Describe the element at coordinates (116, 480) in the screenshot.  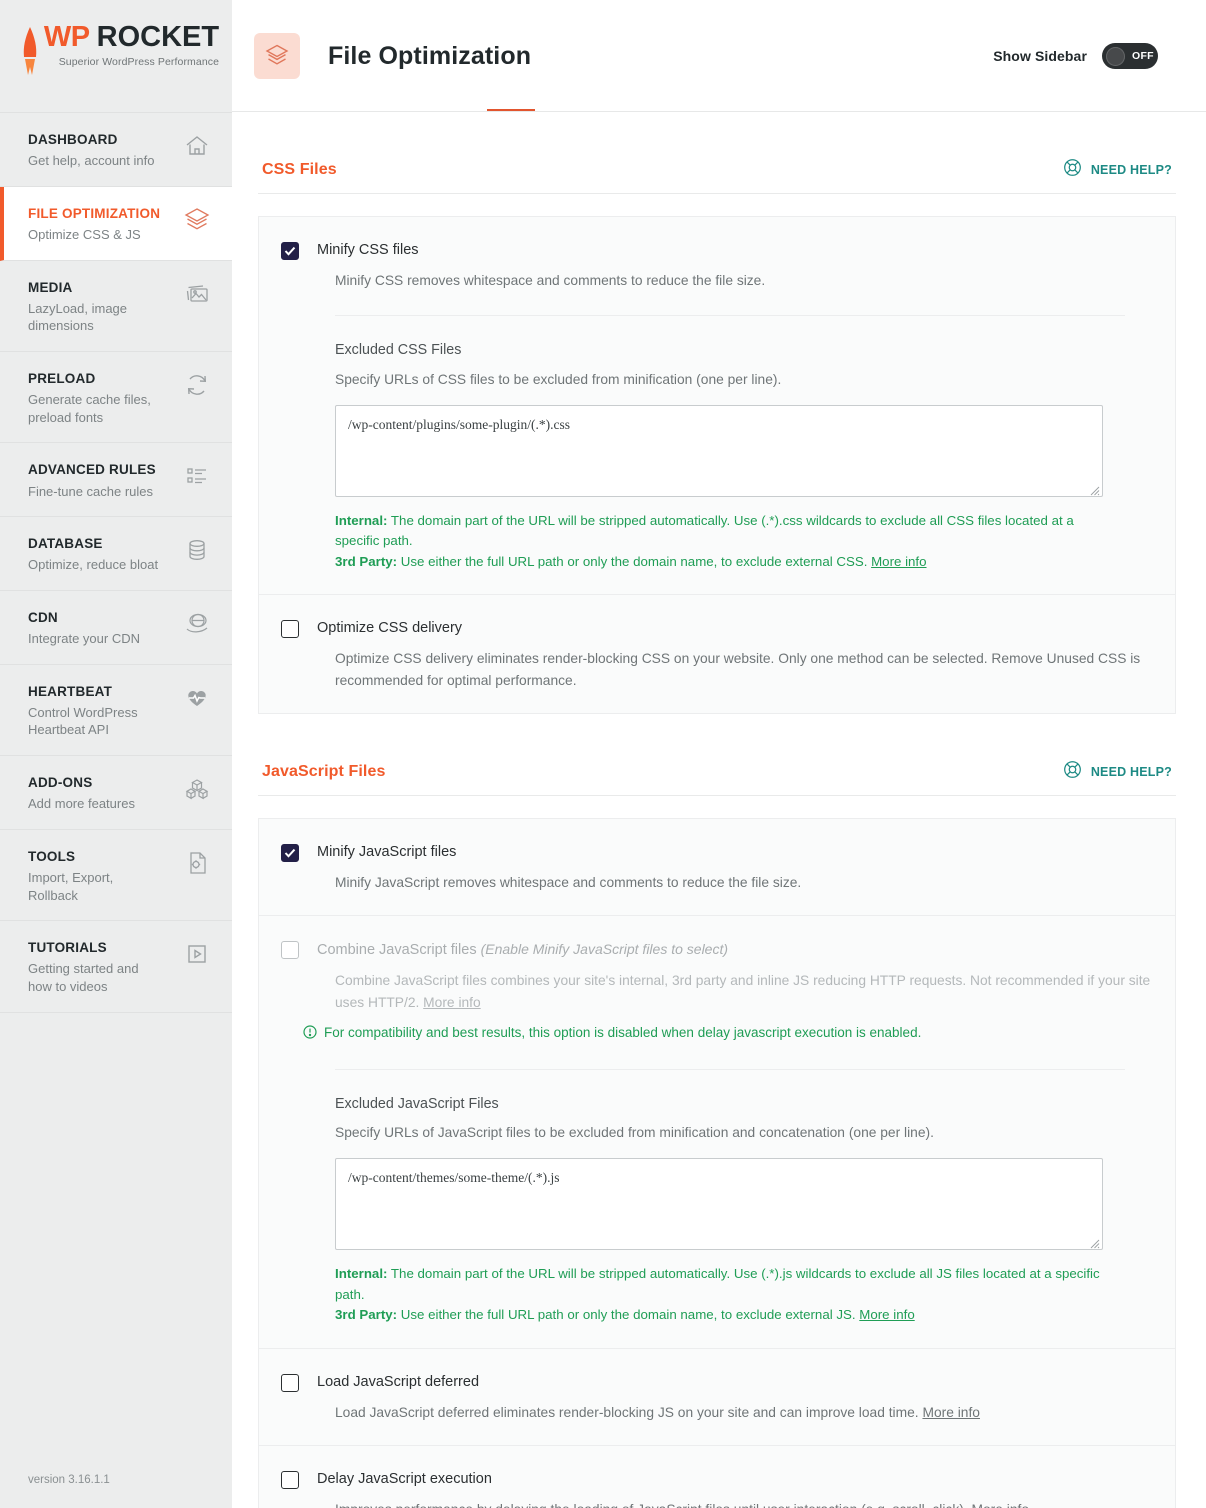
I see `sidebar-item-advanced-rules: ADVANCED RULES Fine-tune cache rules` at that location.